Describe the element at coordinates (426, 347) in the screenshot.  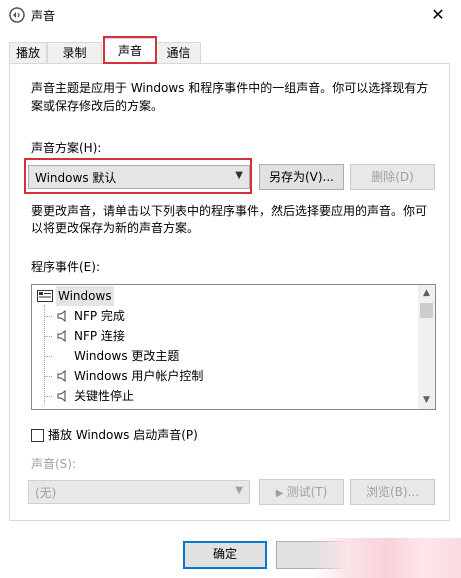
I see `events-scrollbar: ▲ ▼` at that location.